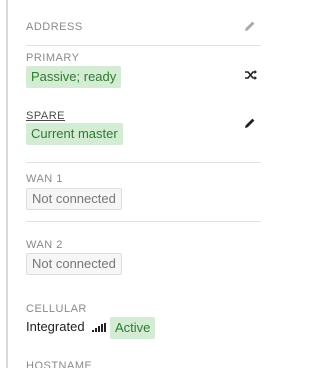 This screenshot has width=320, height=368. What do you see at coordinates (74, 77) in the screenshot?
I see `primary-status-badge: Passive; ready` at bounding box center [74, 77].